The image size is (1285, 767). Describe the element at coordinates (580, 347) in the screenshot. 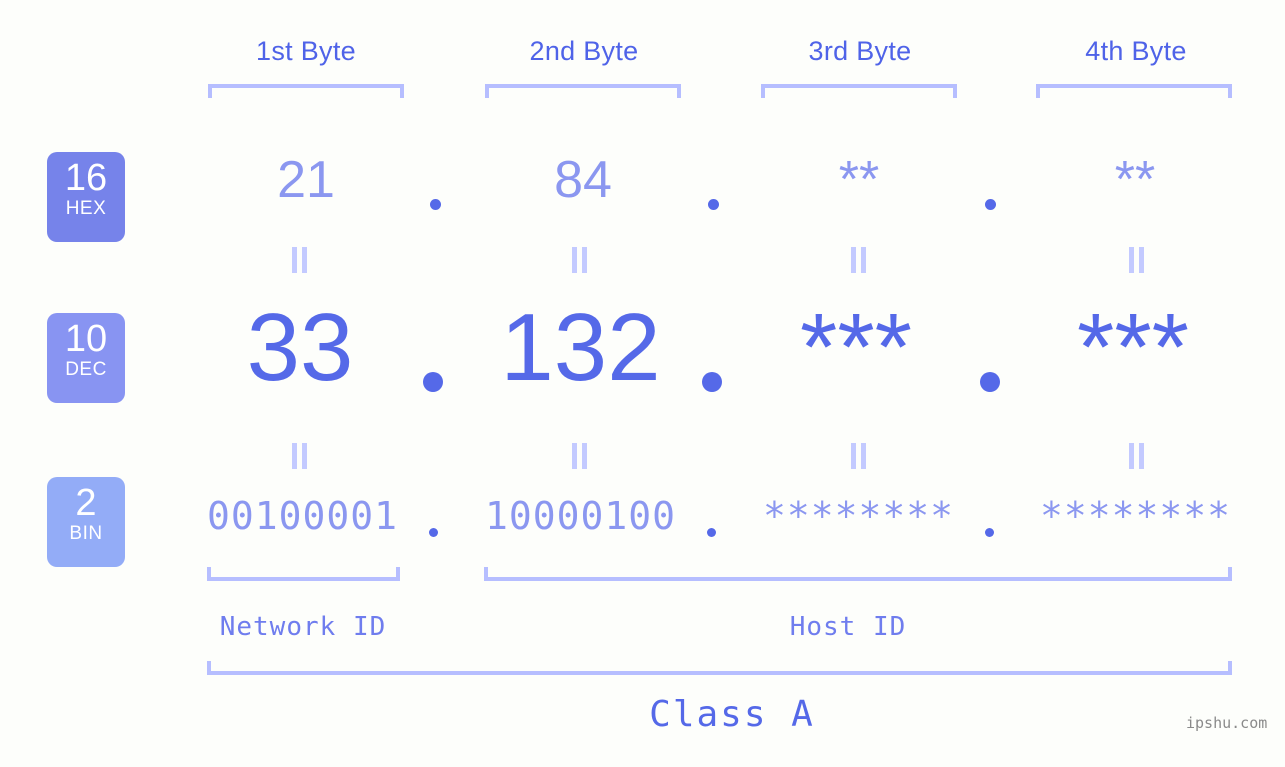

I see `dec-byte-2: 132` at that location.